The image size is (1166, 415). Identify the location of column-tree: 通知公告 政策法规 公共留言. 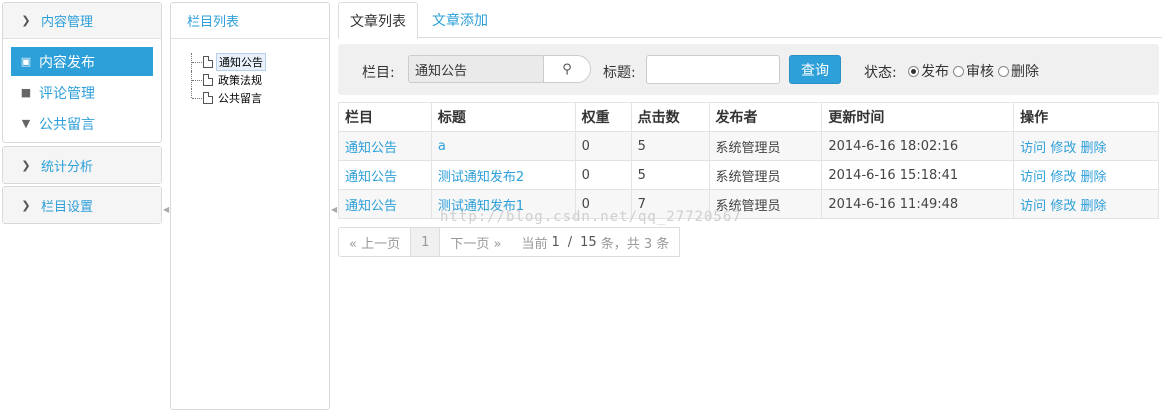
(228, 80).